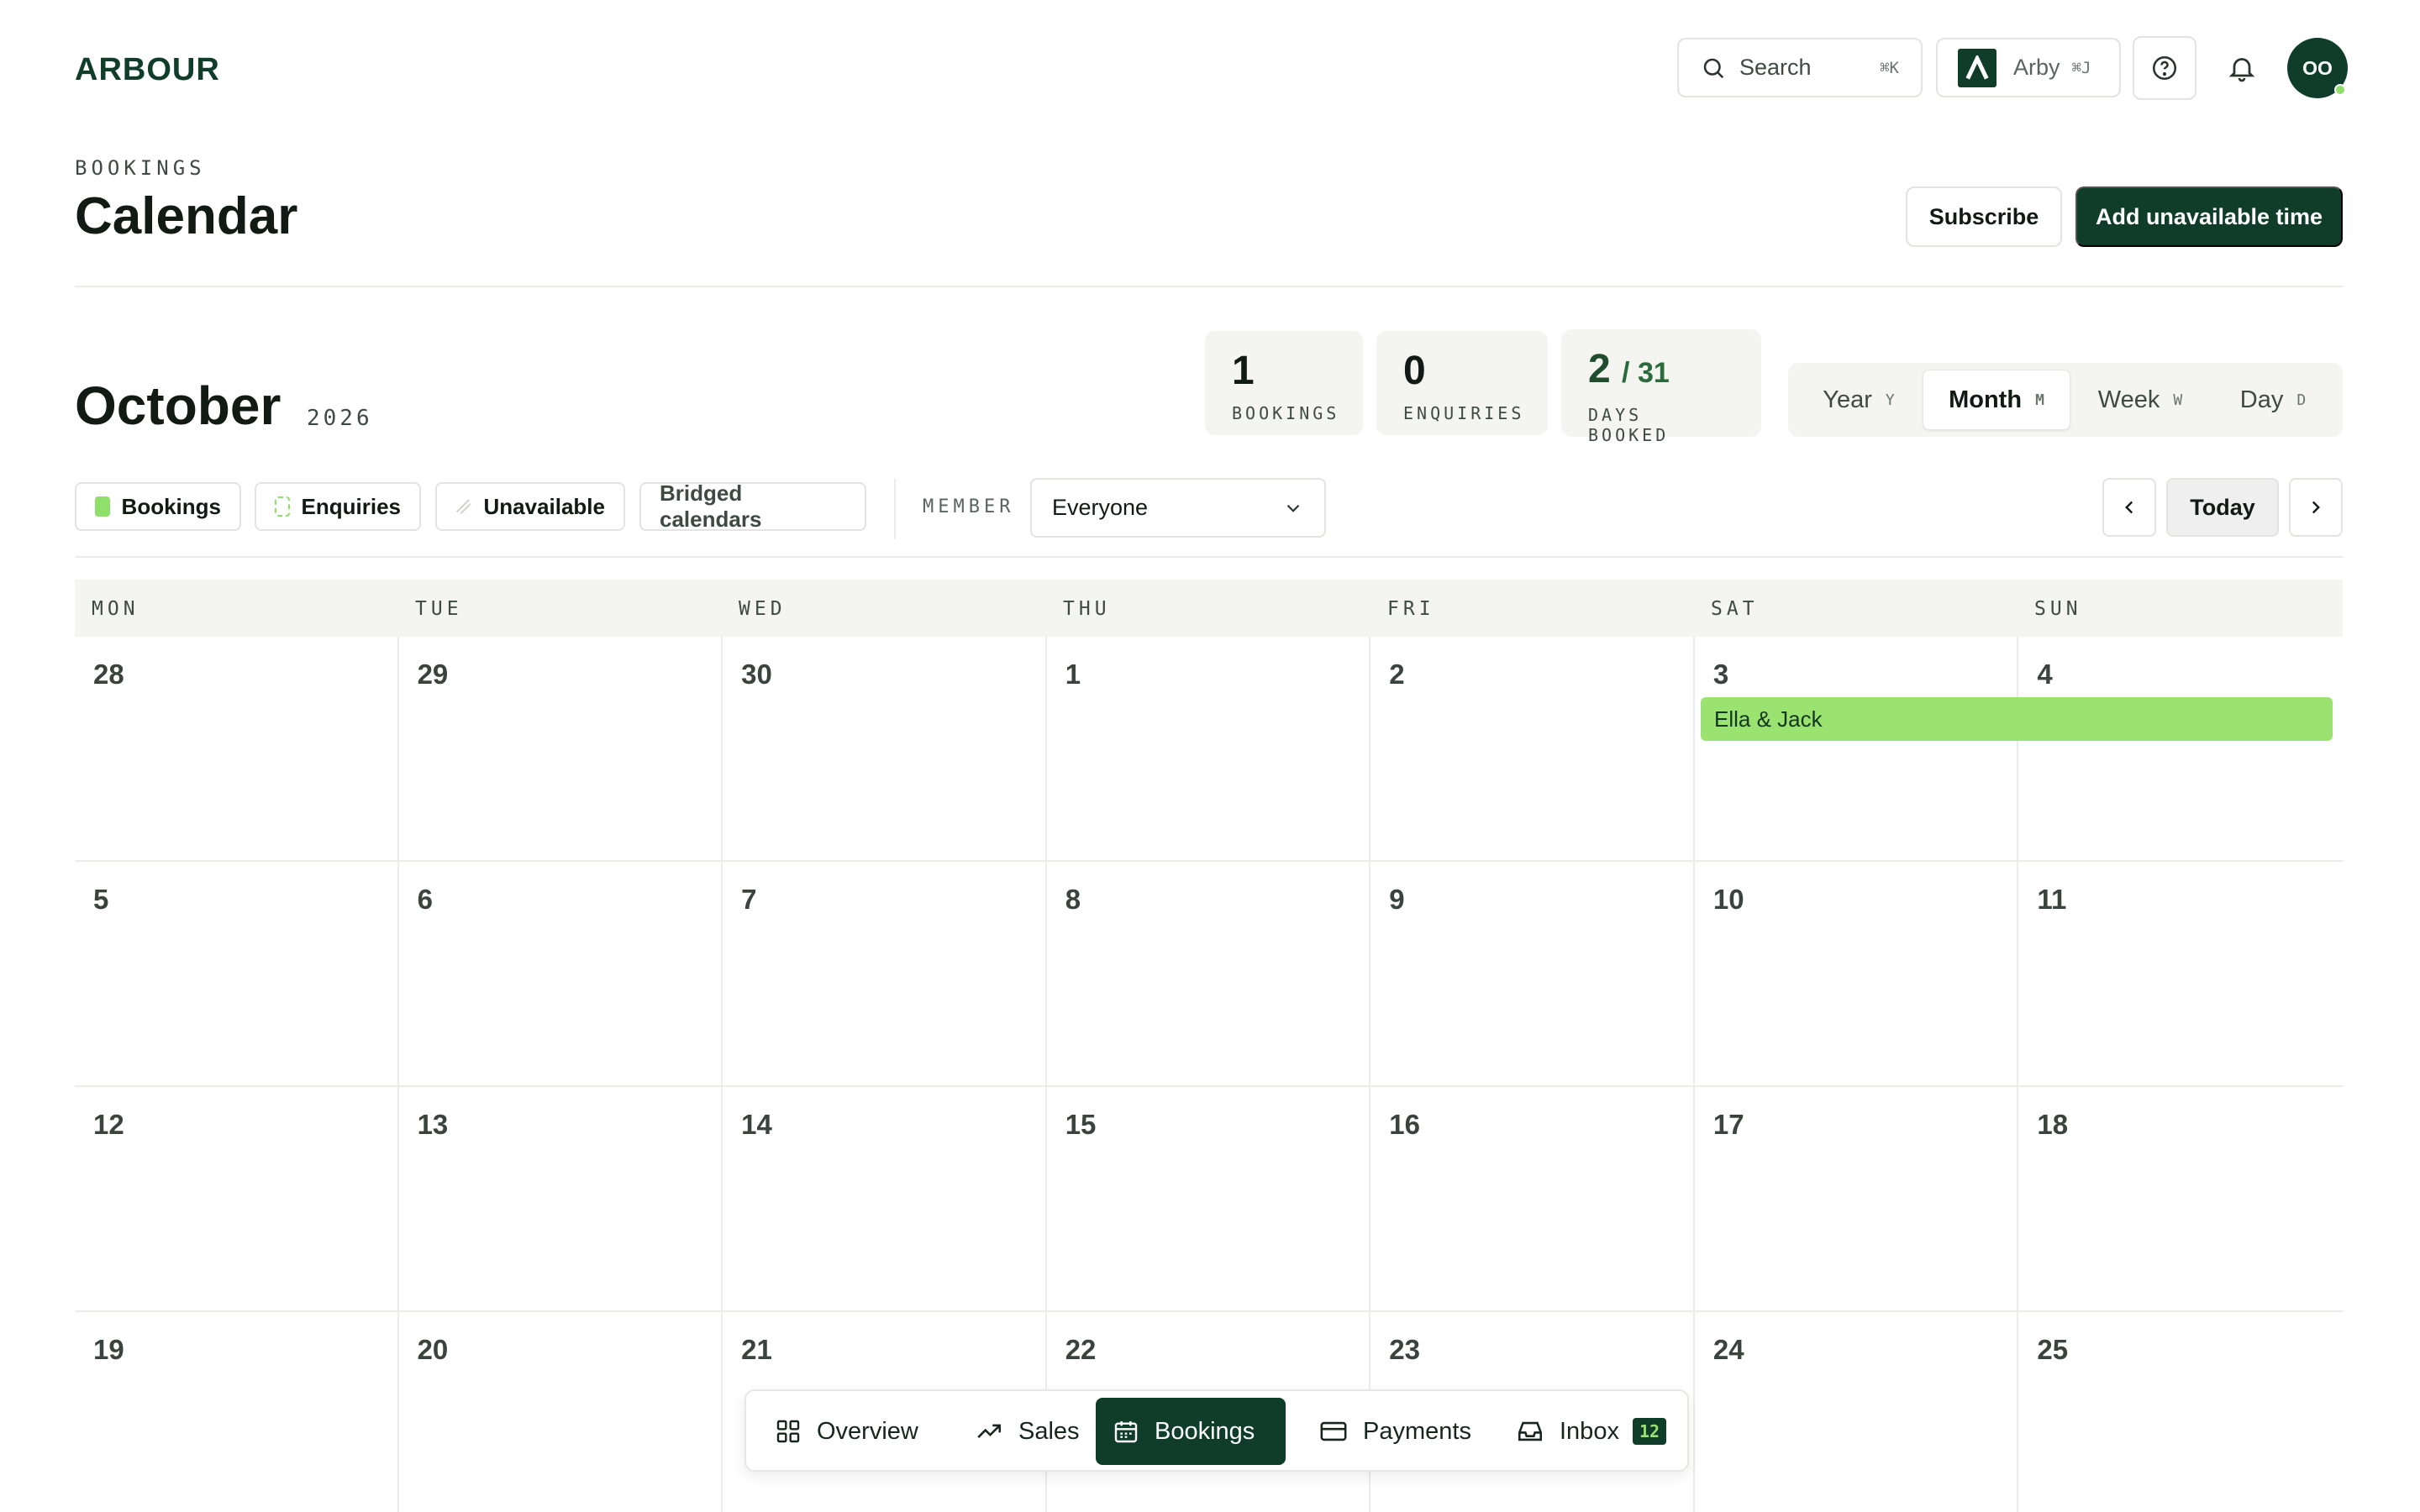 This screenshot has height=1512, width=2420. I want to click on enquiries-swatch, so click(283, 506).